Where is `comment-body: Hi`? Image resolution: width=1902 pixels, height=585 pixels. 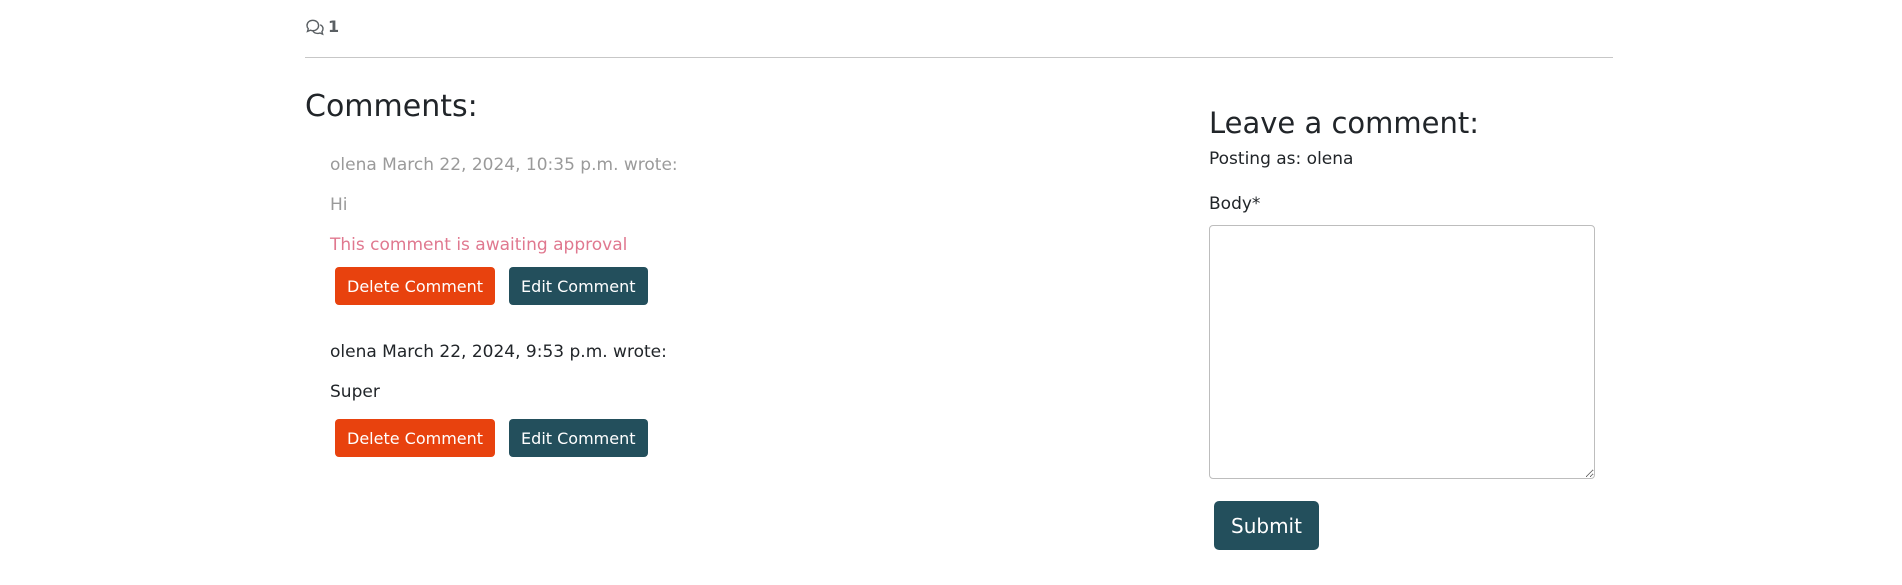
comment-body: Hi is located at coordinates (339, 205).